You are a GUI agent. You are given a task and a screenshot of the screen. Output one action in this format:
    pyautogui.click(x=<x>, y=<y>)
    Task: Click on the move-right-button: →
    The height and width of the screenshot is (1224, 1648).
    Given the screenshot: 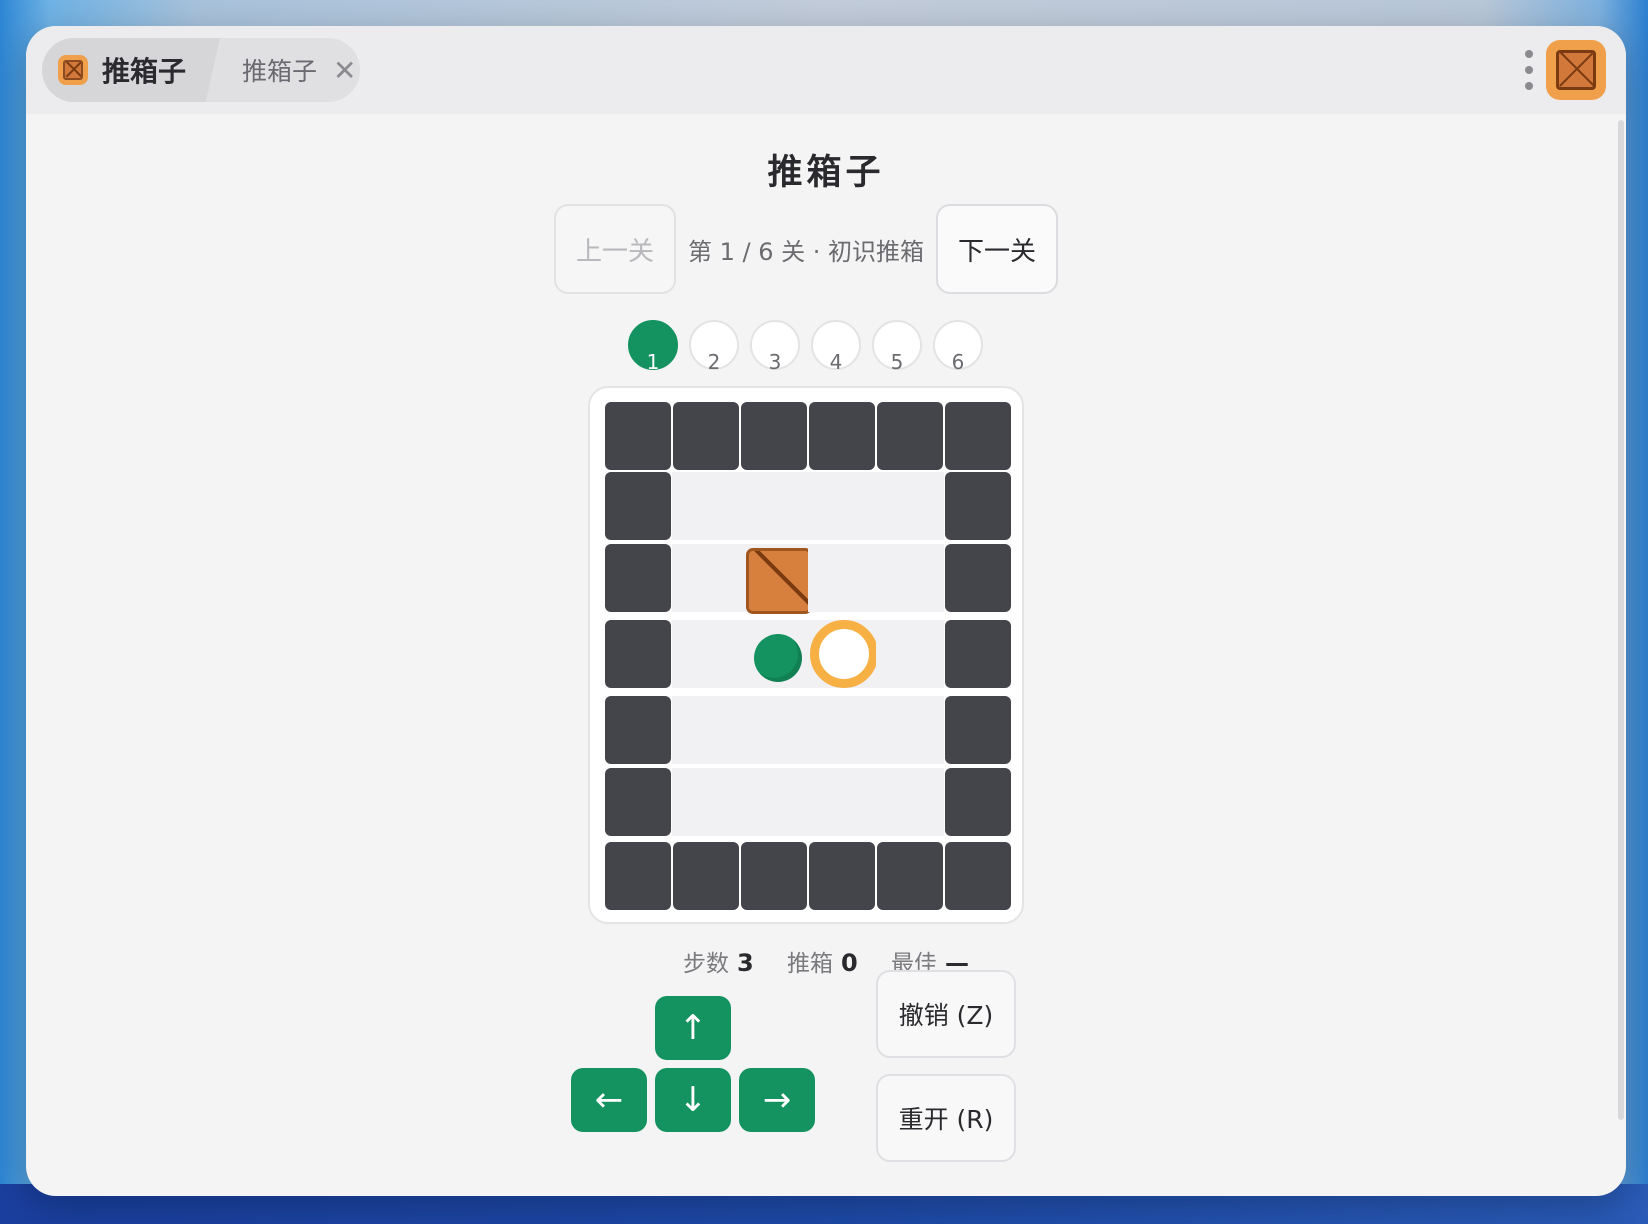 What is the action you would take?
    pyautogui.click(x=777, y=1100)
    